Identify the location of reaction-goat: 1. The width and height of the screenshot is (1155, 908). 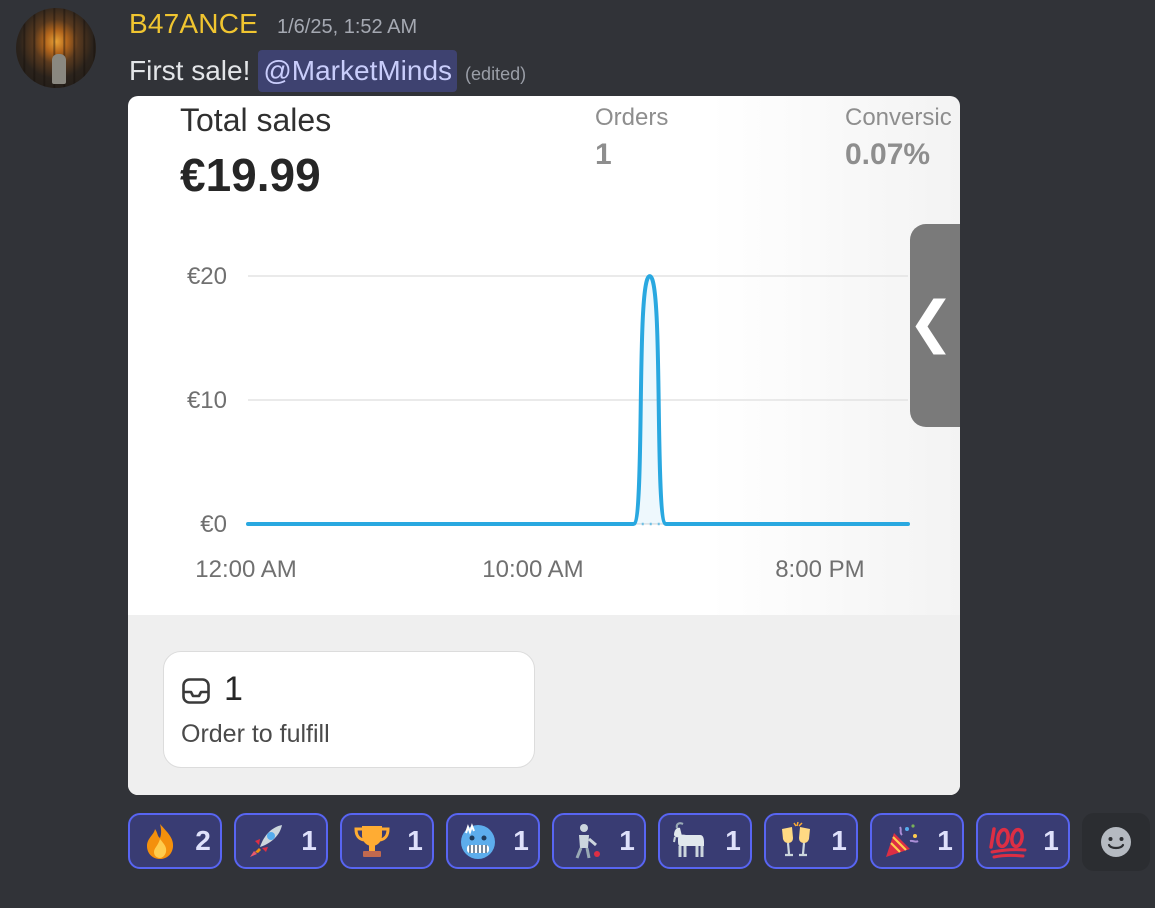
(705, 841).